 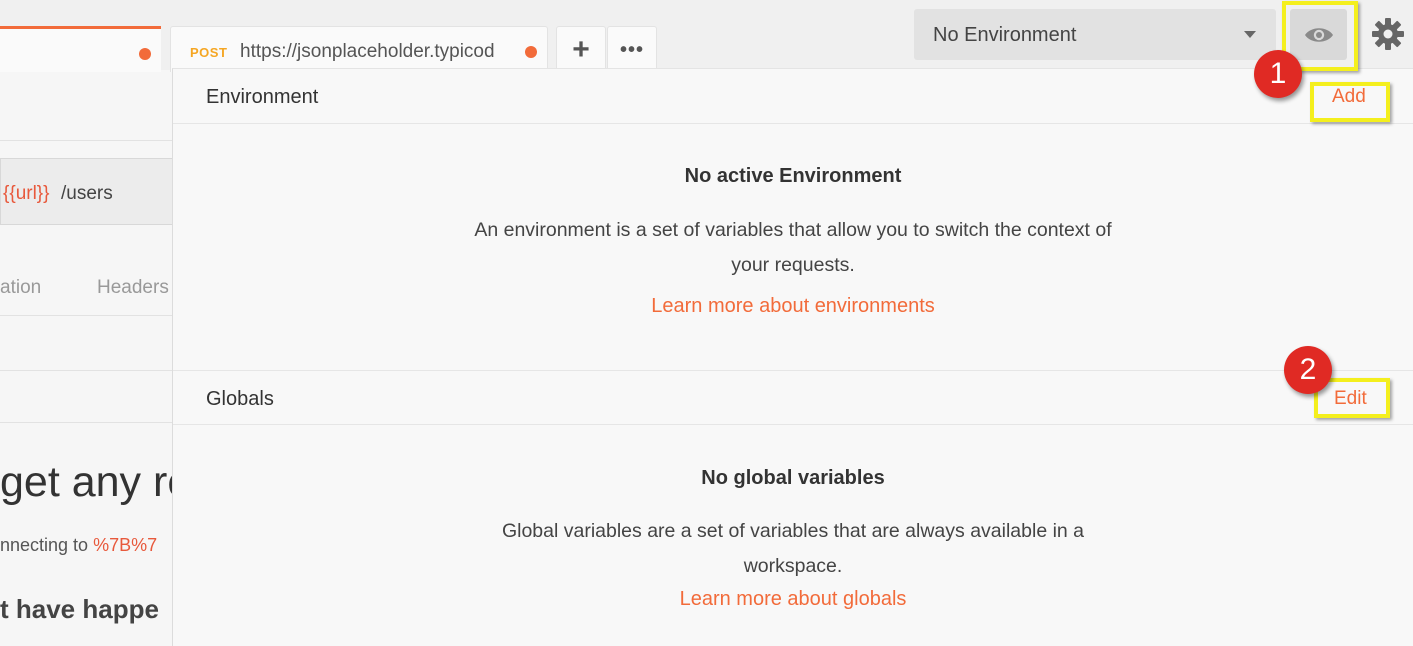 What do you see at coordinates (20, 288) in the screenshot?
I see `tab-authorization: ation` at bounding box center [20, 288].